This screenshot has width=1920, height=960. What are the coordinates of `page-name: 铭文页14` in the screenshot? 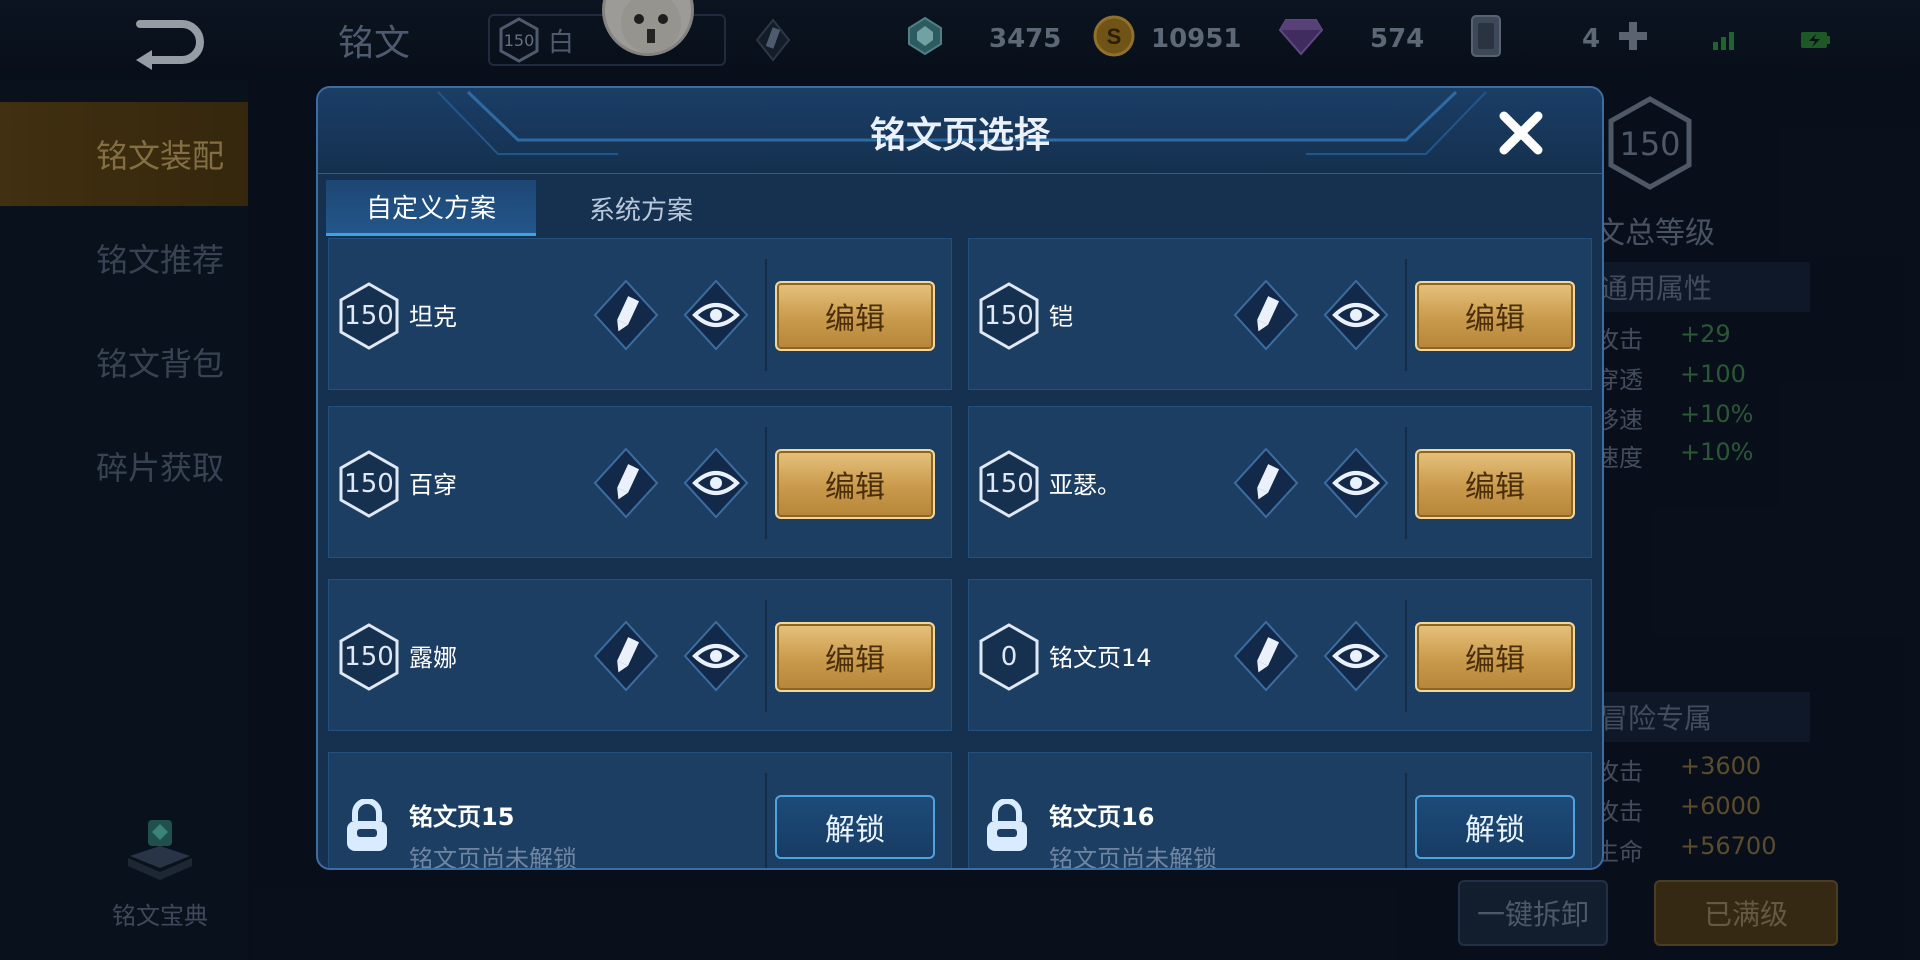 It's located at (1100, 658).